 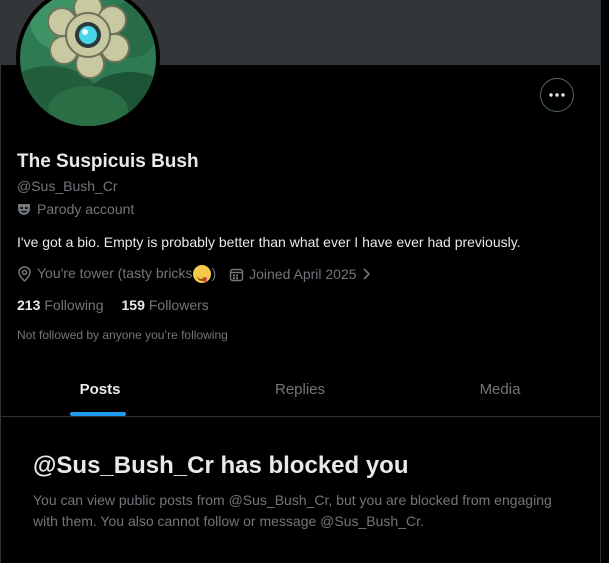 I want to click on following-count: 213, so click(x=29, y=305).